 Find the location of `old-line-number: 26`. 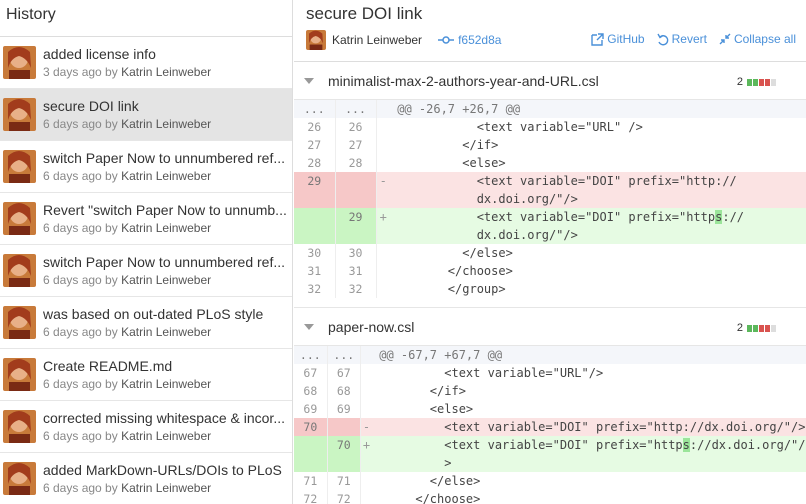

old-line-number: 26 is located at coordinates (315, 127).